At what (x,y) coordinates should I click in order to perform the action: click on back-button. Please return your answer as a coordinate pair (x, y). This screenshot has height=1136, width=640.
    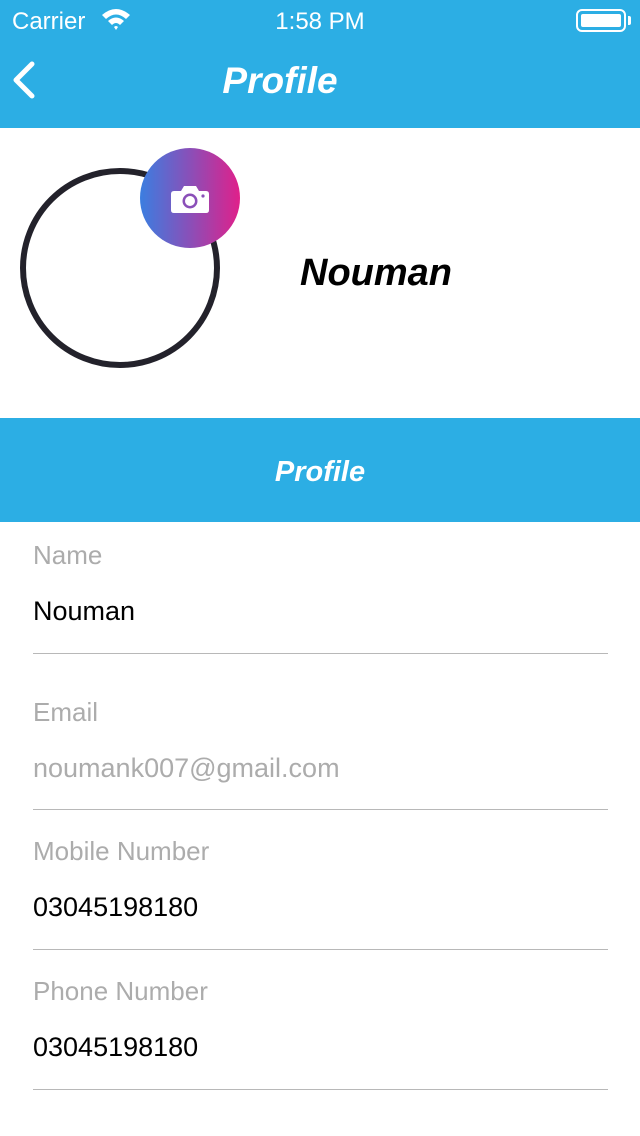
    Looking at the image, I should click on (28, 80).